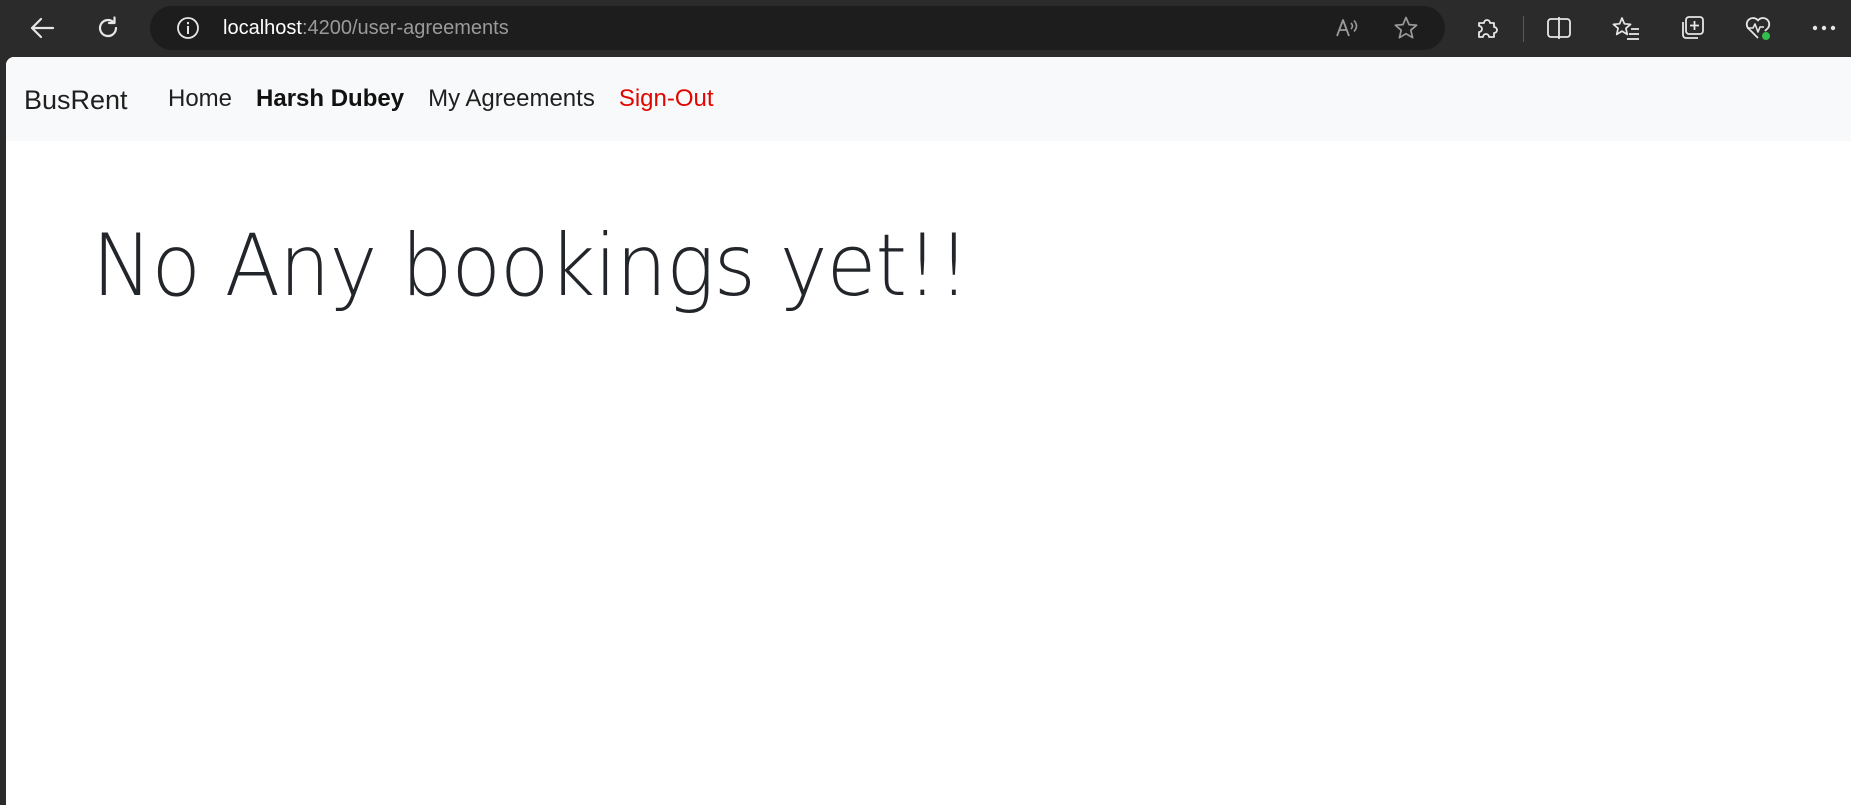  Describe the element at coordinates (1348, 28) in the screenshot. I see `read-aloud-icon` at that location.